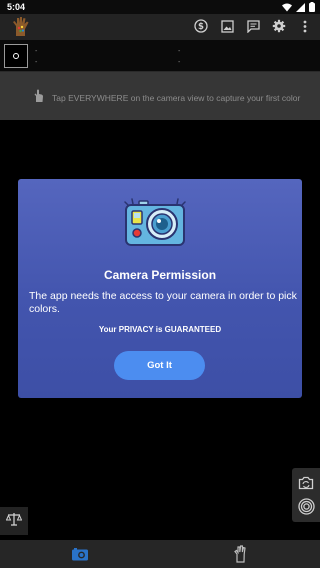 Image resolution: width=320 pixels, height=568 pixels. Describe the element at coordinates (159, 365) in the screenshot. I see `got-it-button: Got It` at that location.